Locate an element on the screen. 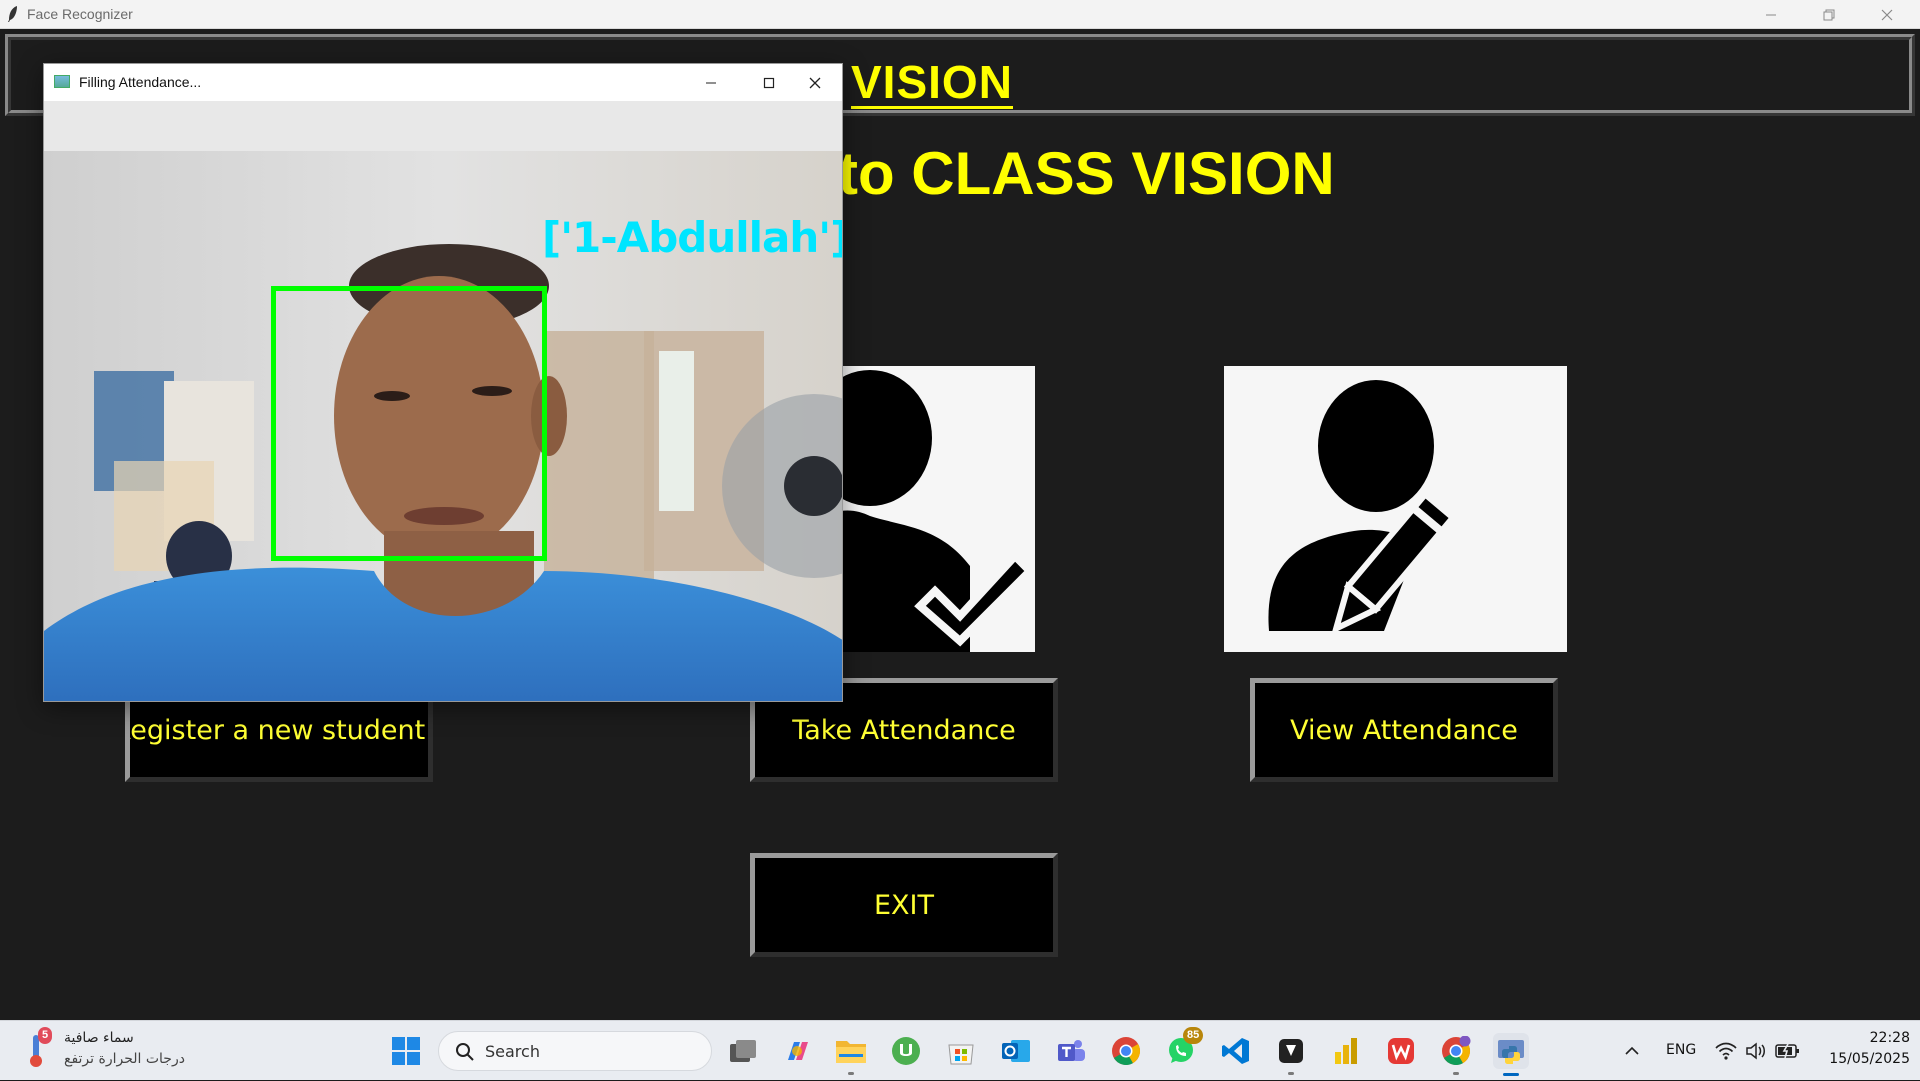 The image size is (1920, 1081). copilot-button is located at coordinates (797, 1051).